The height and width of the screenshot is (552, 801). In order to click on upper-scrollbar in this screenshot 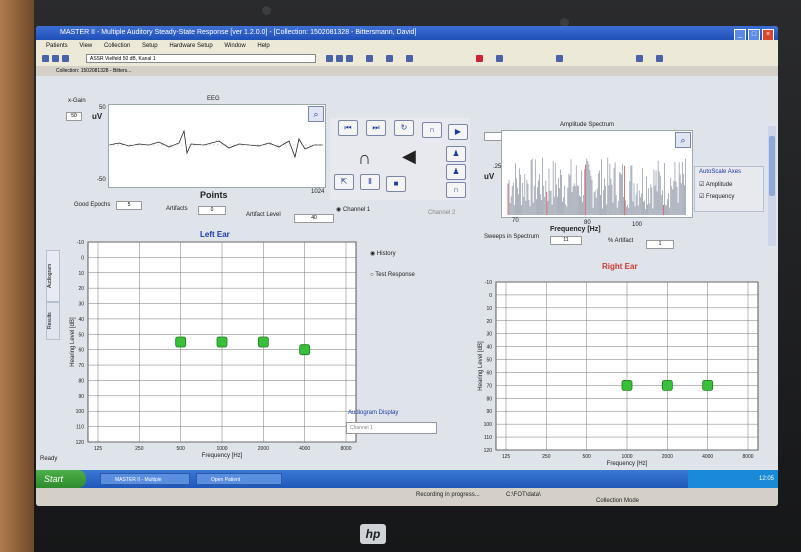, I will do `click(772, 186)`.